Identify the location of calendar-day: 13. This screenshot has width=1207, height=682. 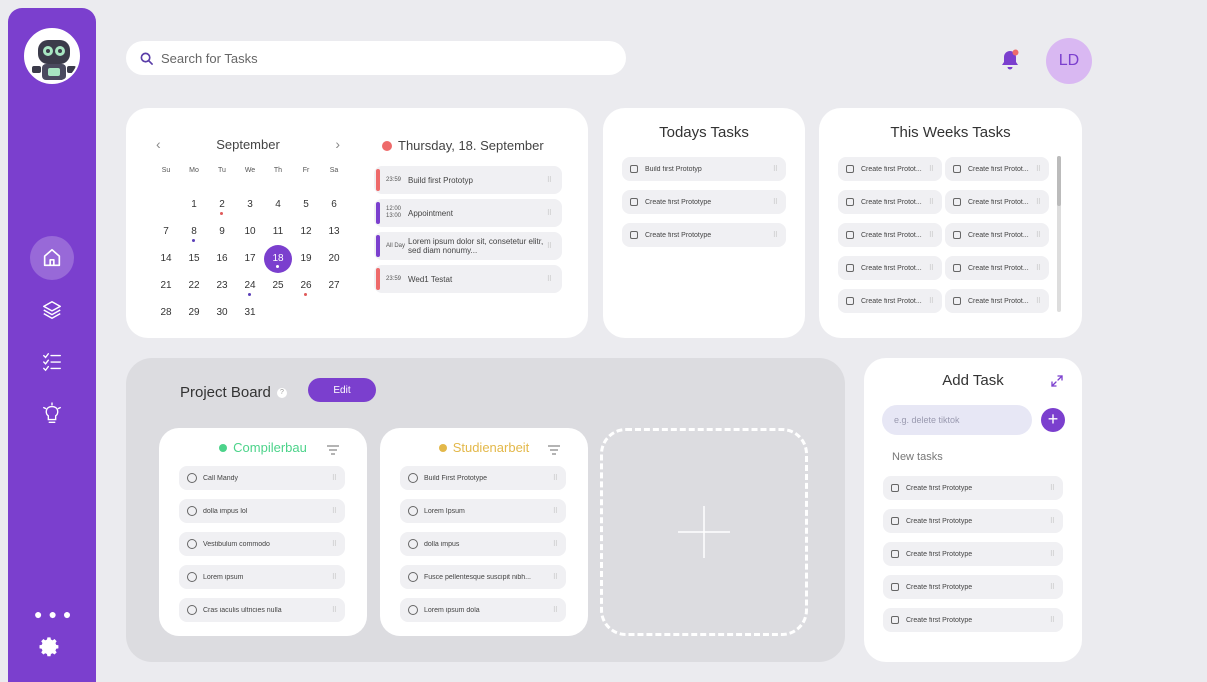
(334, 231).